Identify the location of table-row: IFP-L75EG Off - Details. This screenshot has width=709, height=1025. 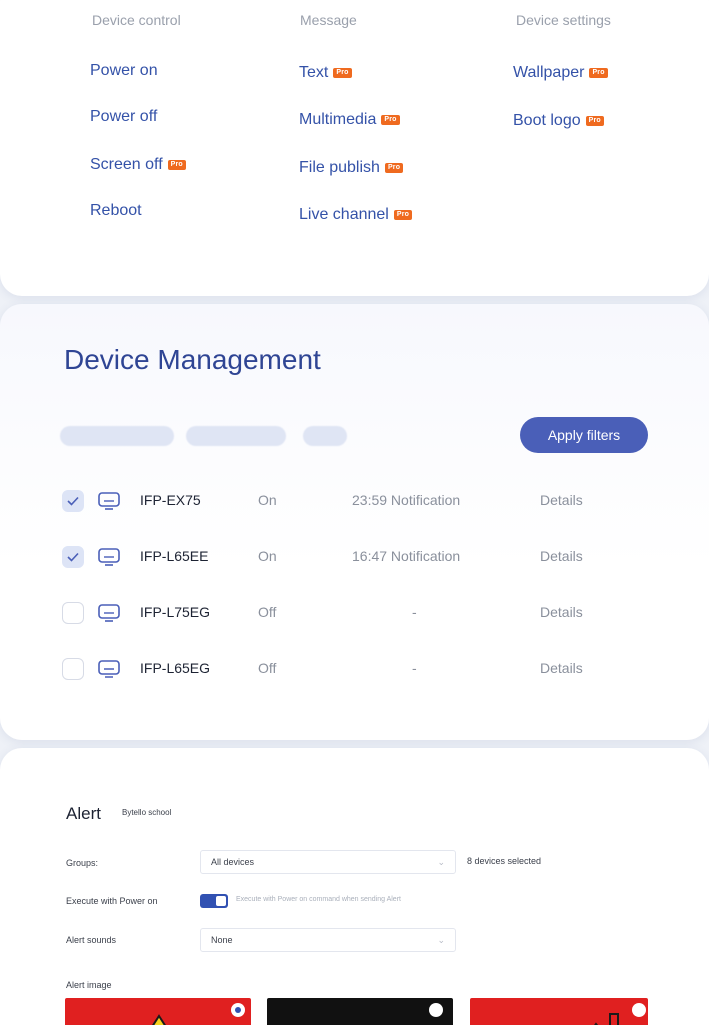
(354, 613).